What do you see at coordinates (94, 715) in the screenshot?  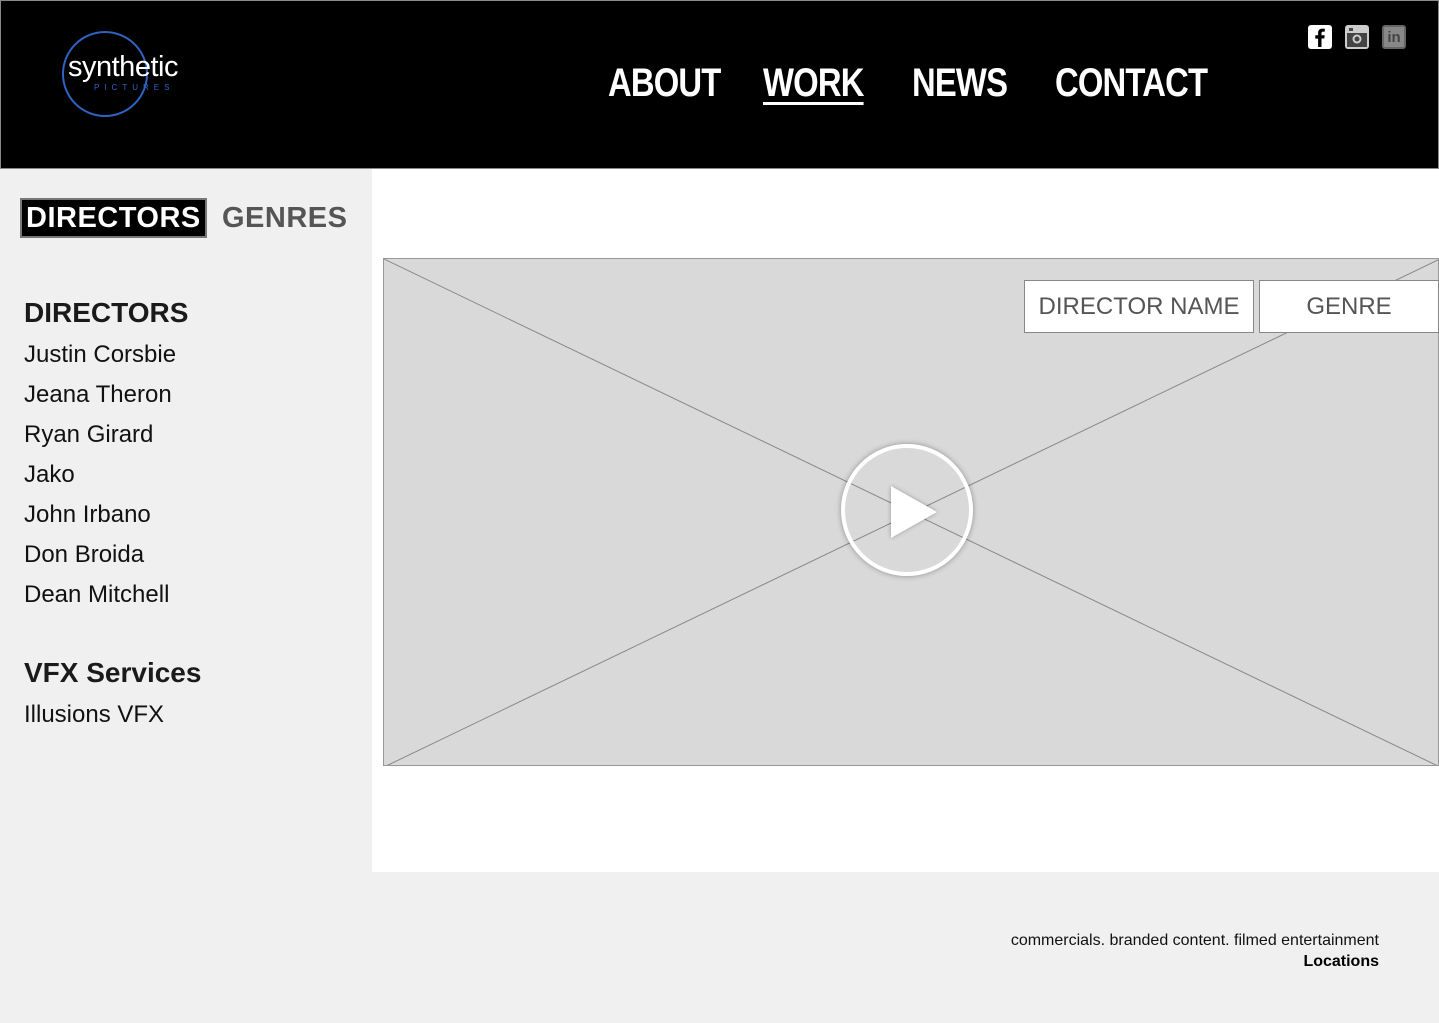 I see `vfx-item: Illusions VFX` at bounding box center [94, 715].